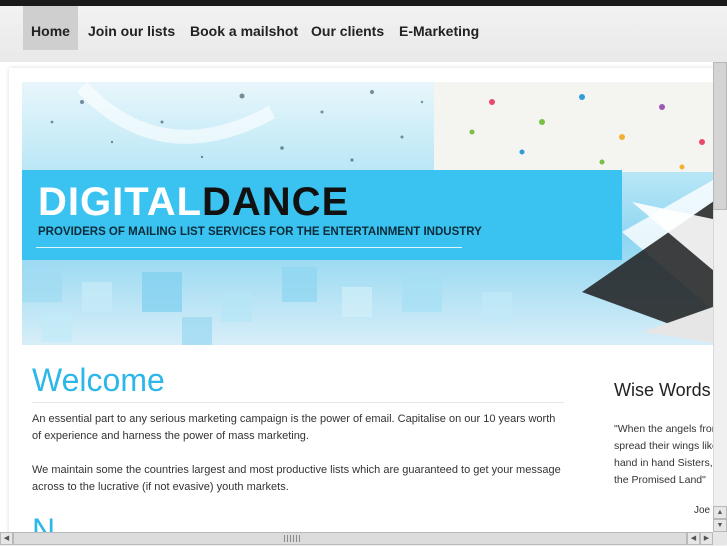 Image resolution: width=727 pixels, height=546 pixels. What do you see at coordinates (720, 525) in the screenshot?
I see `scroll-down-icon: ▼` at bounding box center [720, 525].